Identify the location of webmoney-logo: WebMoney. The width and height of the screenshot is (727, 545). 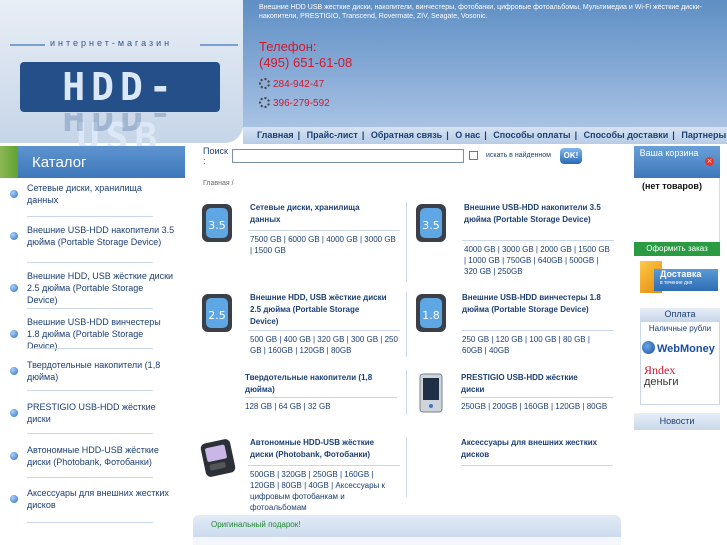
(678, 348).